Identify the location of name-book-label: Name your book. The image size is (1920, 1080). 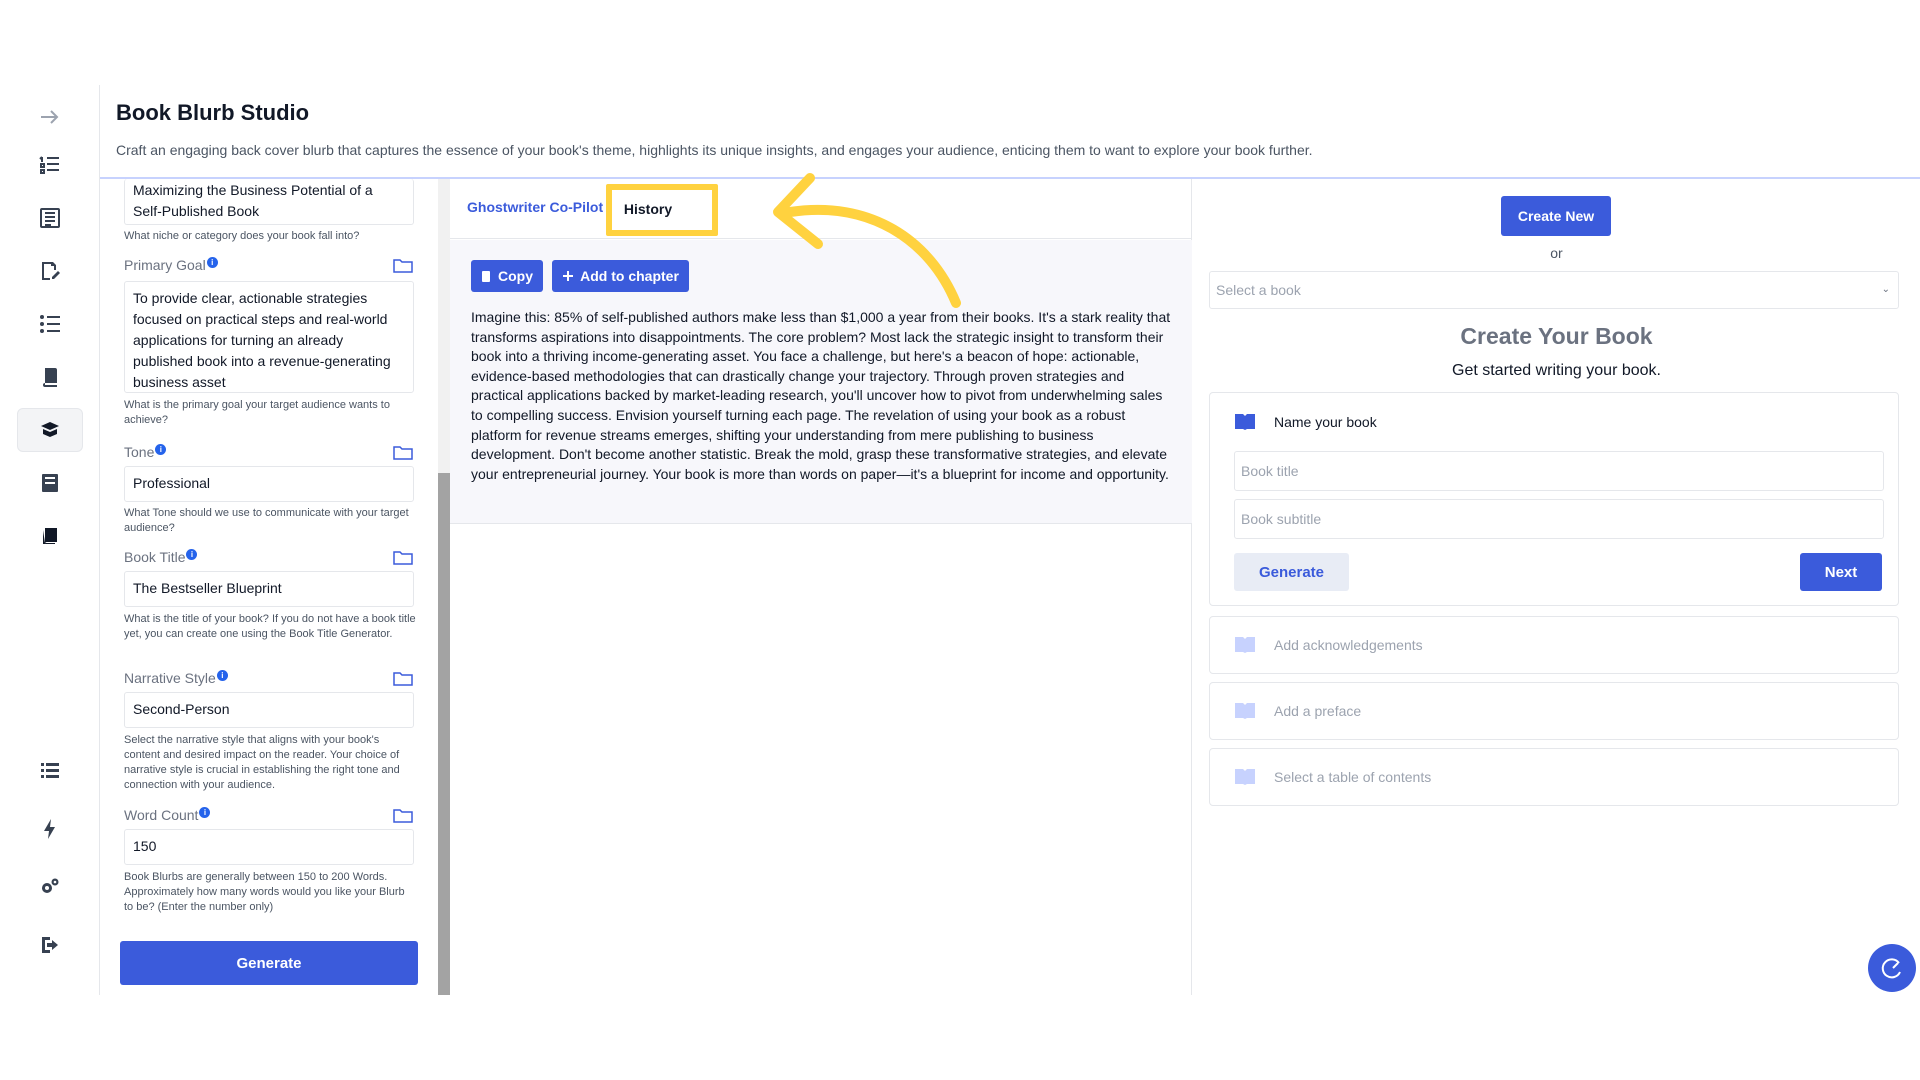
(1325, 422).